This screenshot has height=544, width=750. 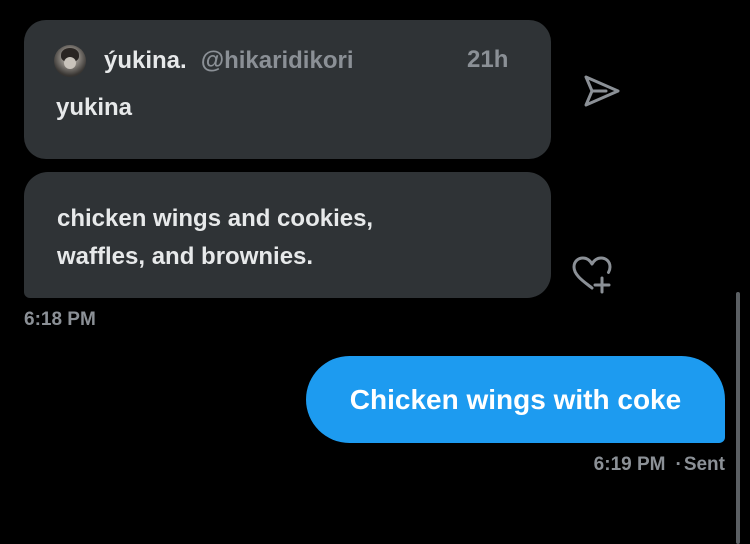 I want to click on avatar, so click(x=70, y=61).